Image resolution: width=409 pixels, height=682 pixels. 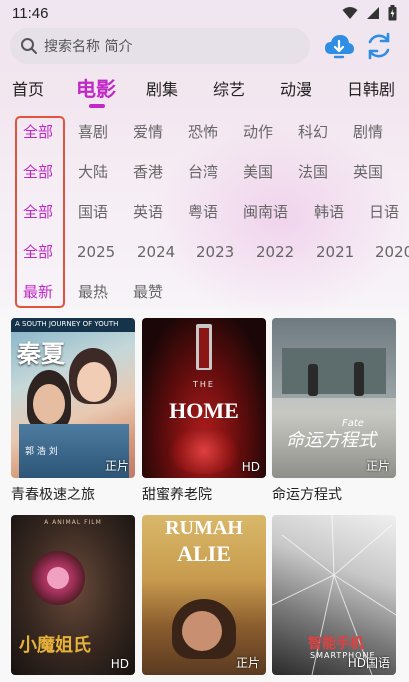 What do you see at coordinates (160, 46) in the screenshot?
I see `search-input: 搜索名称 简介` at bounding box center [160, 46].